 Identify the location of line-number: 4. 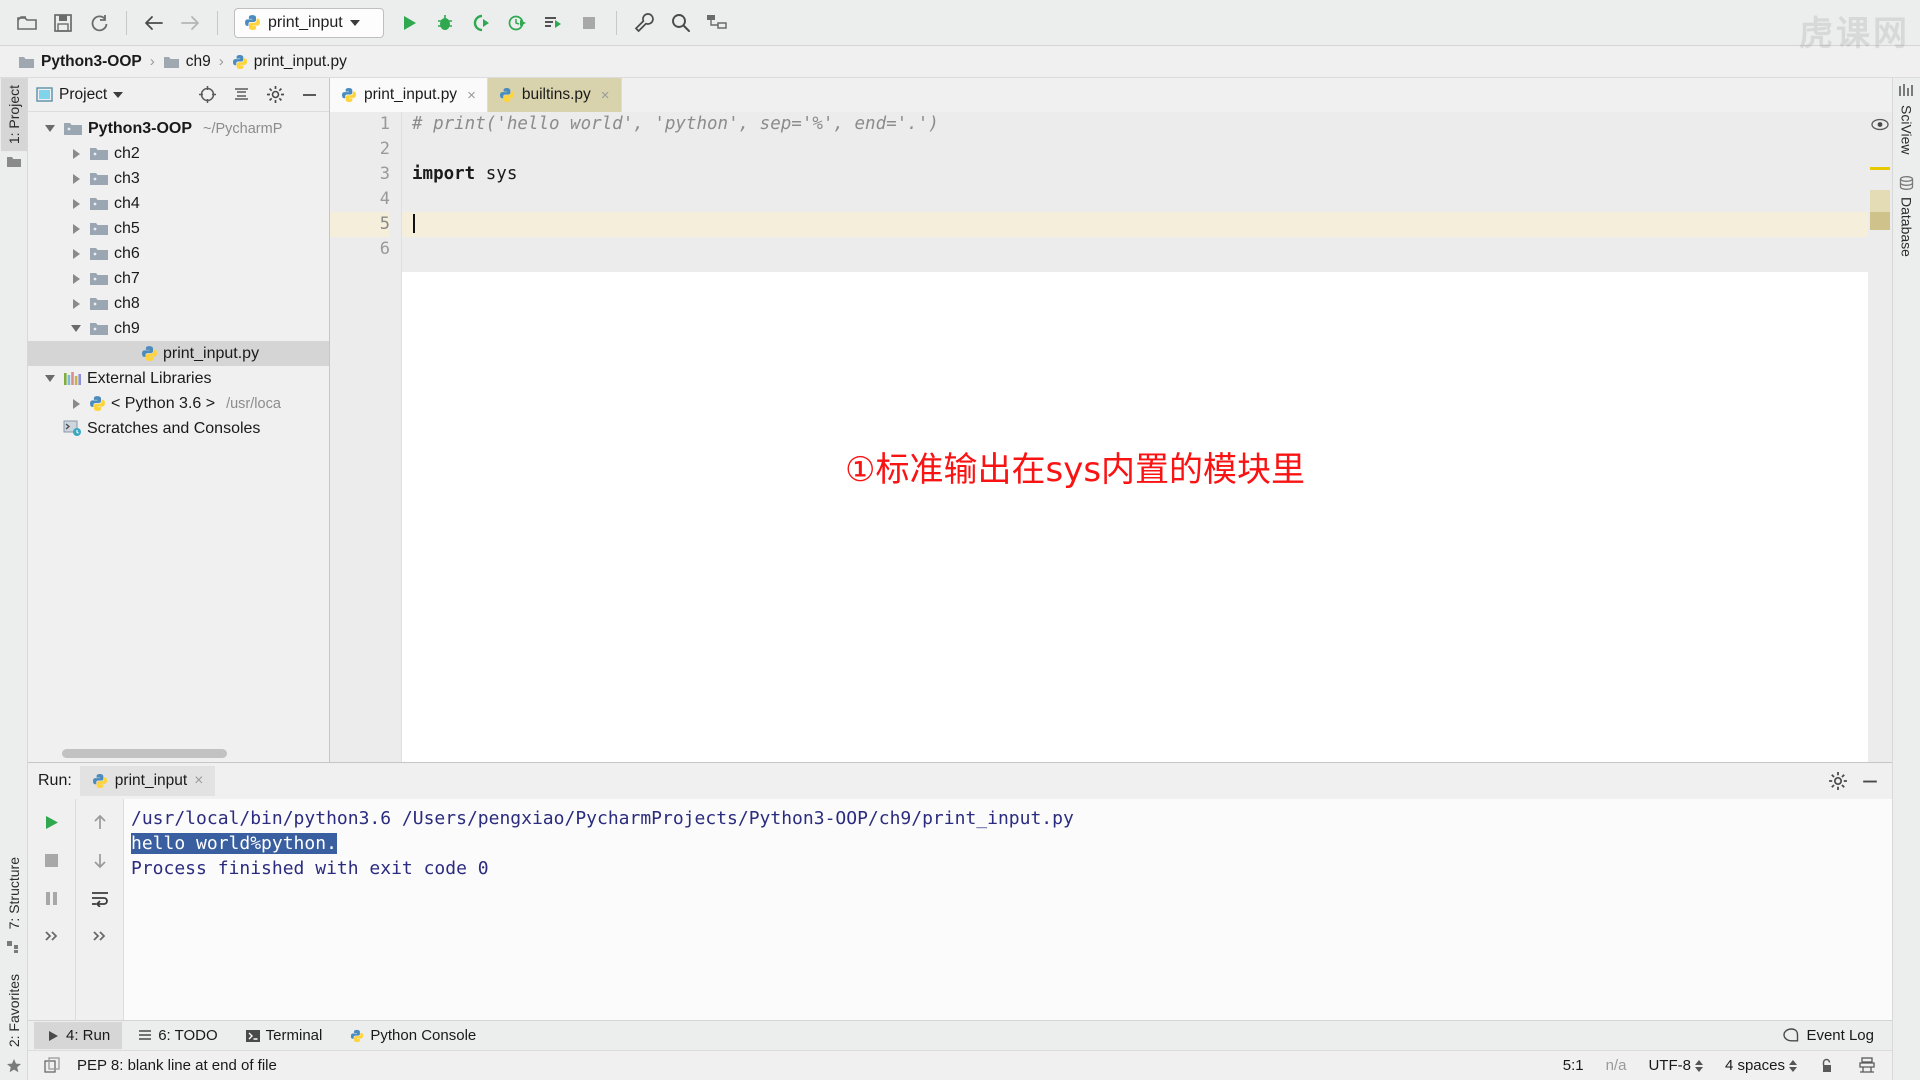
(360, 199).